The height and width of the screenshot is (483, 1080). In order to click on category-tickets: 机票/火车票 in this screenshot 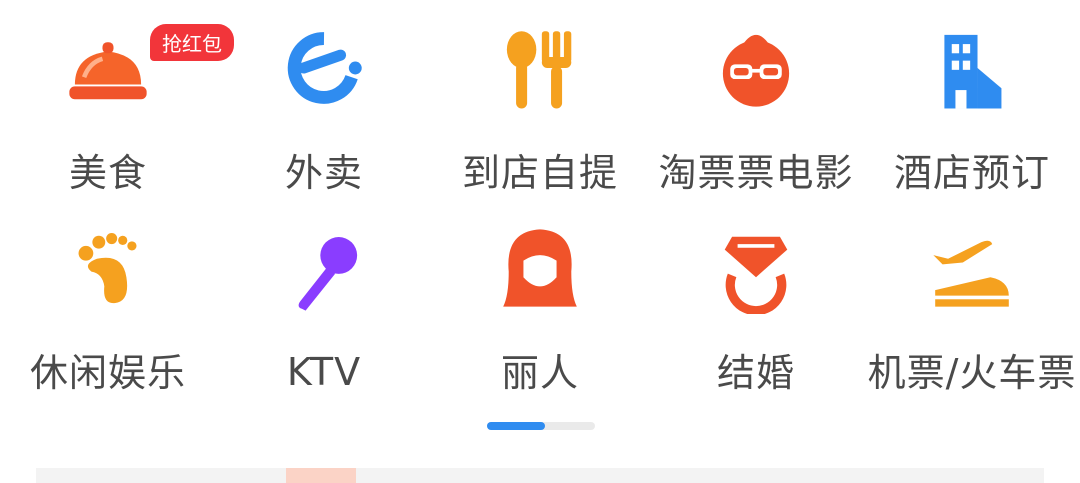, I will do `click(972, 306)`.